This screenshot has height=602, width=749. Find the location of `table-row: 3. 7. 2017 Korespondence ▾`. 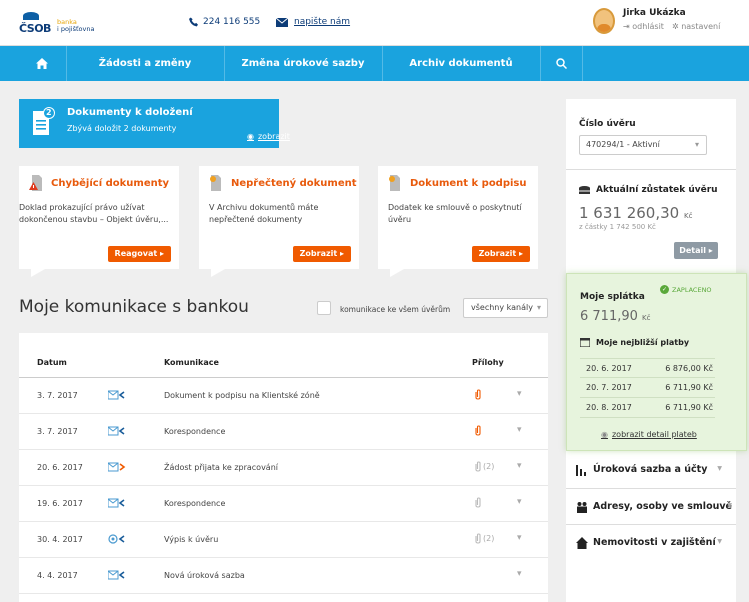

table-row: 3. 7. 2017 Korespondence ▾ is located at coordinates (283, 432).